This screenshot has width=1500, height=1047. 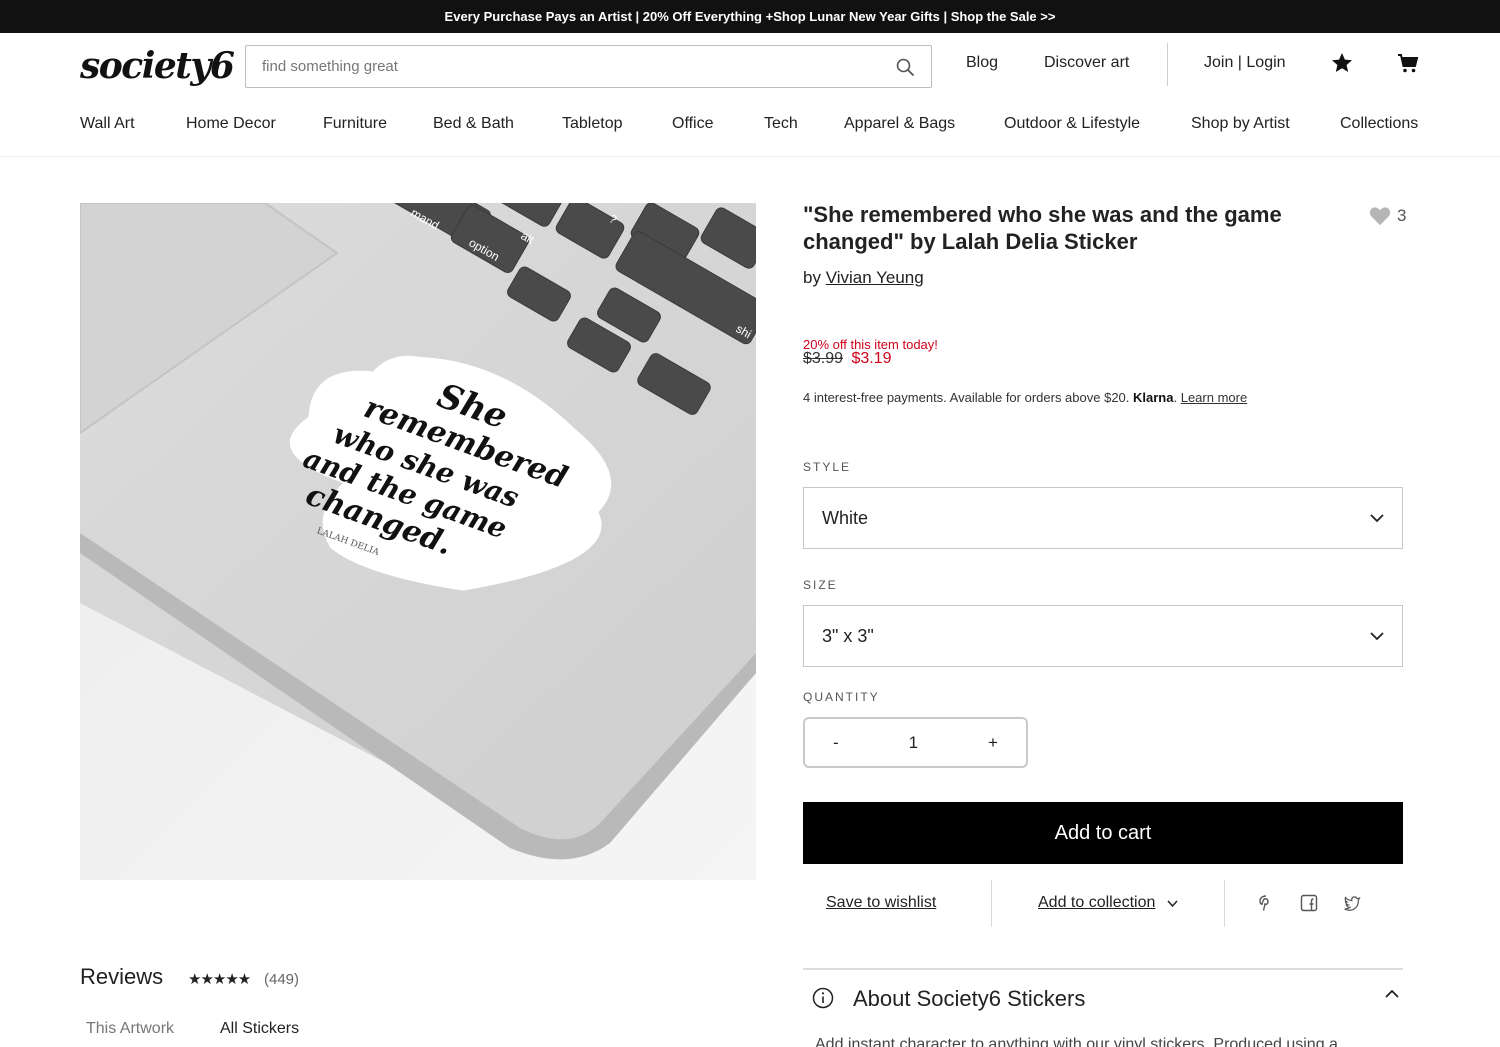 What do you see at coordinates (781, 124) in the screenshot?
I see `nav-item-tech: Tech` at bounding box center [781, 124].